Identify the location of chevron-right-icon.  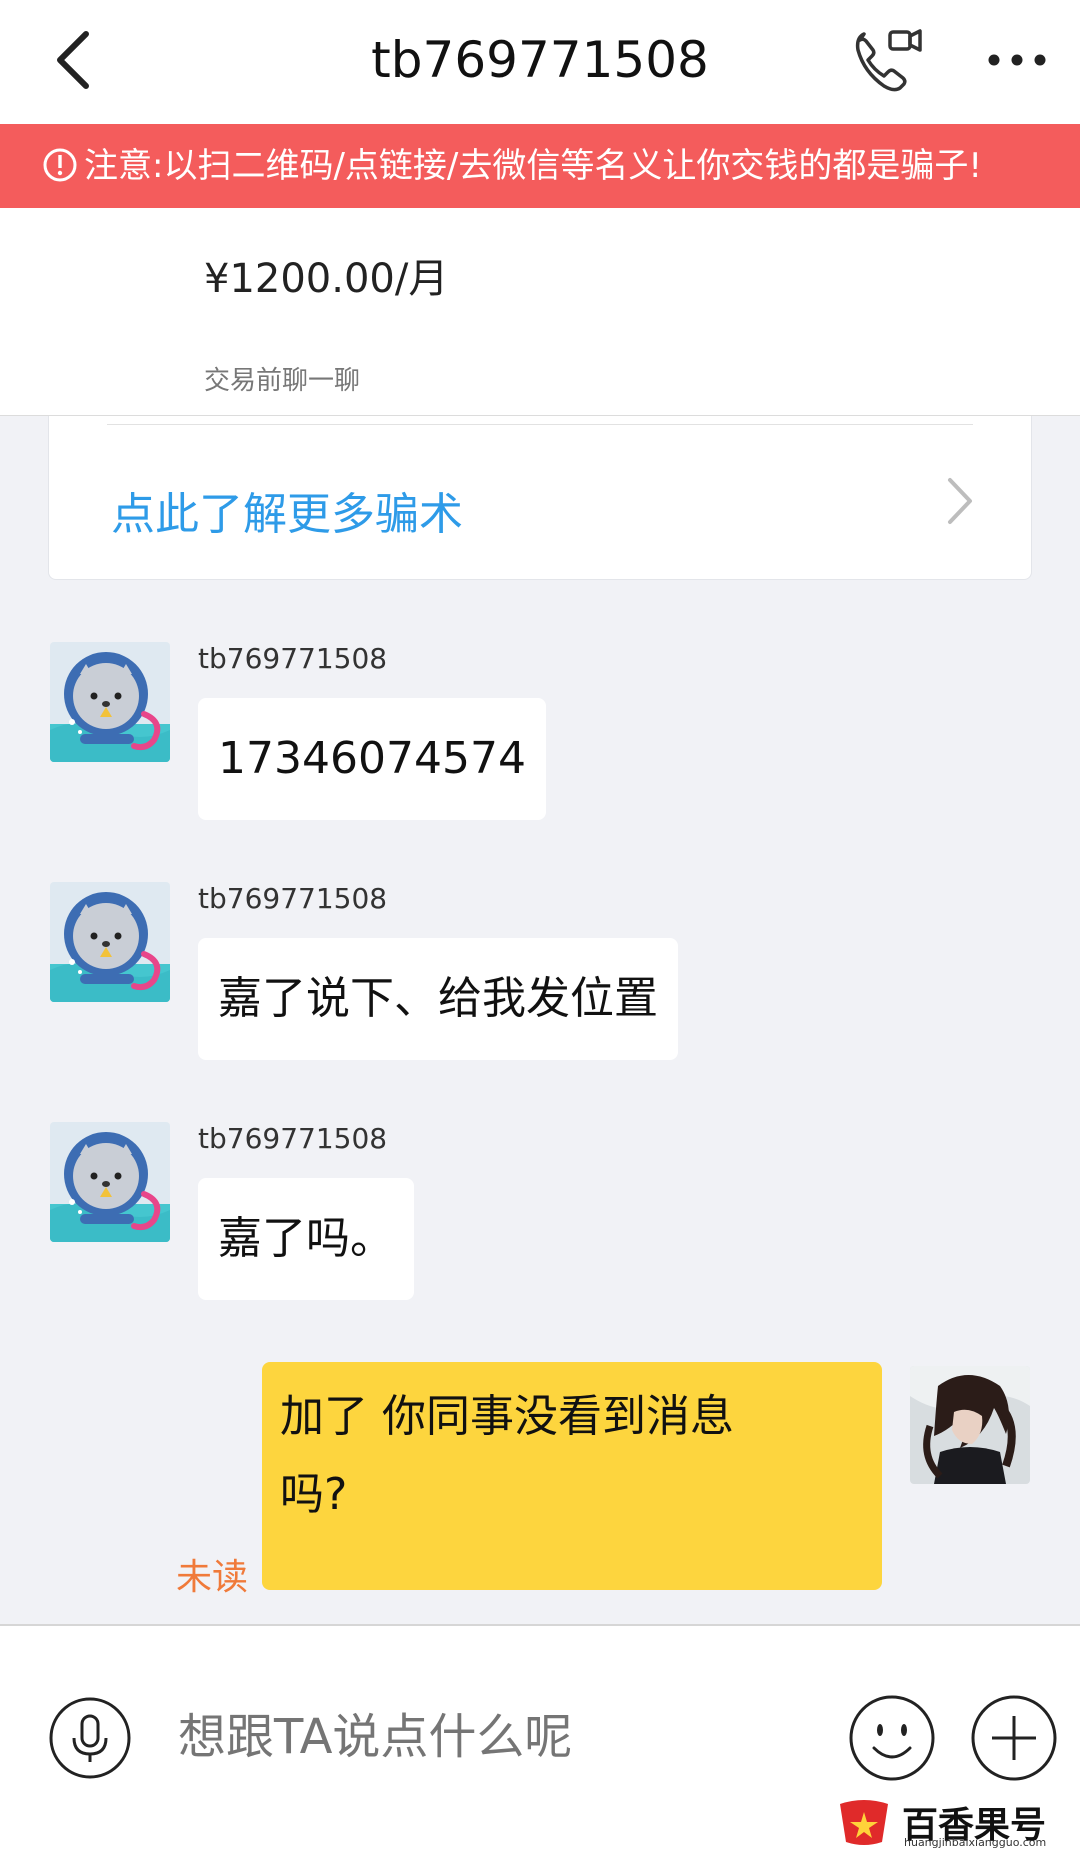
(960, 501).